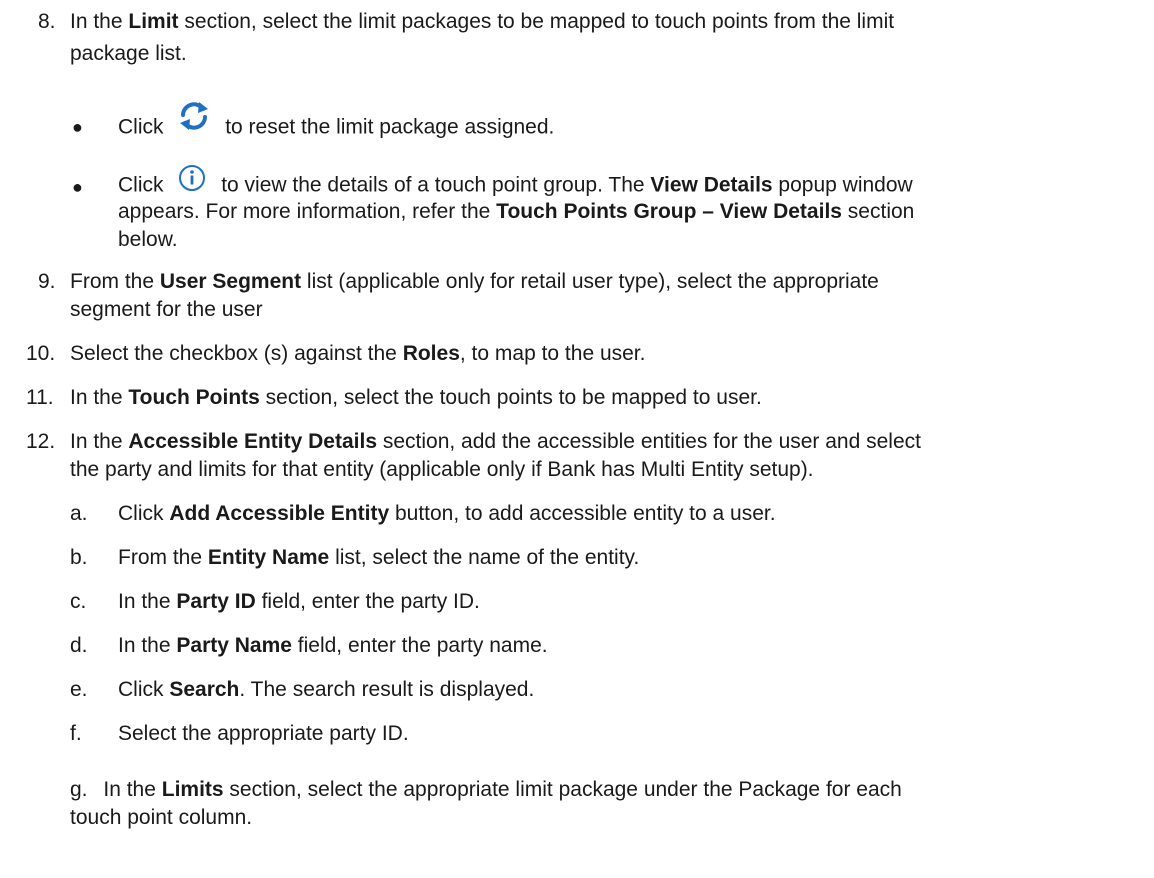 The image size is (1154, 878). I want to click on text: Select the checkbox (s) against the, so click(236, 353).